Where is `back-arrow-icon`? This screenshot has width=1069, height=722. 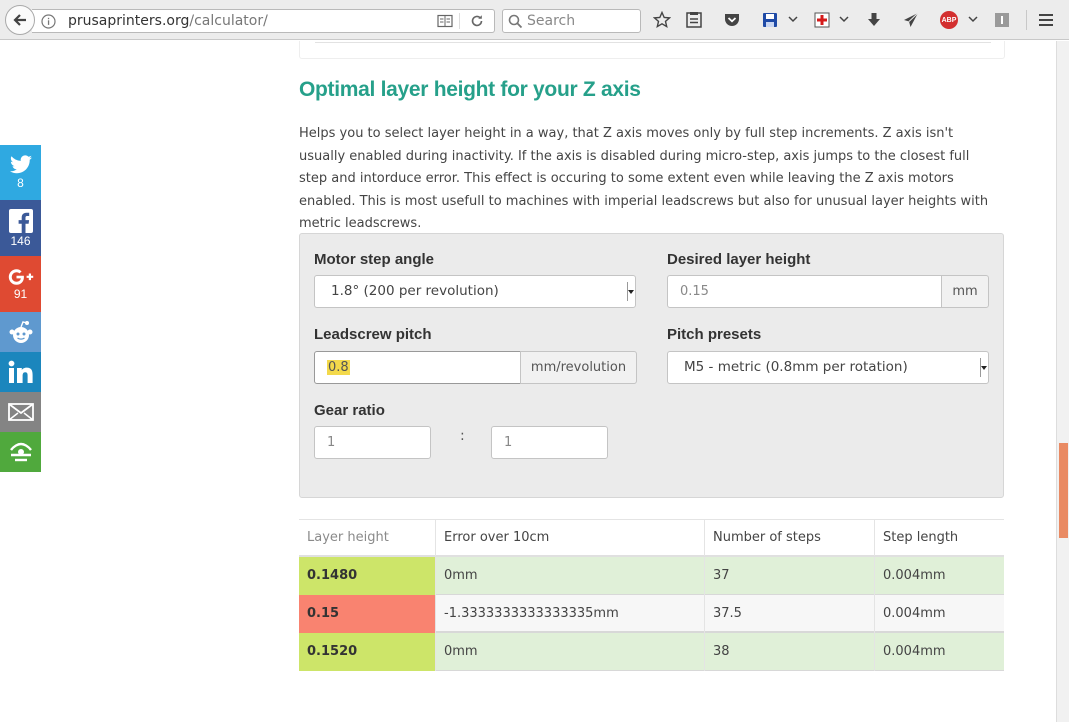 back-arrow-icon is located at coordinates (19, 20).